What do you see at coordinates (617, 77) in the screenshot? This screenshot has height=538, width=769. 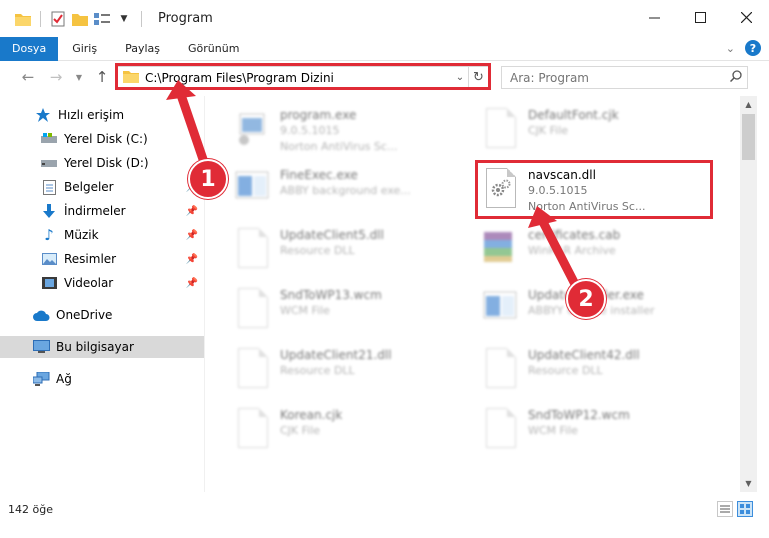 I see `search-input` at bounding box center [617, 77].